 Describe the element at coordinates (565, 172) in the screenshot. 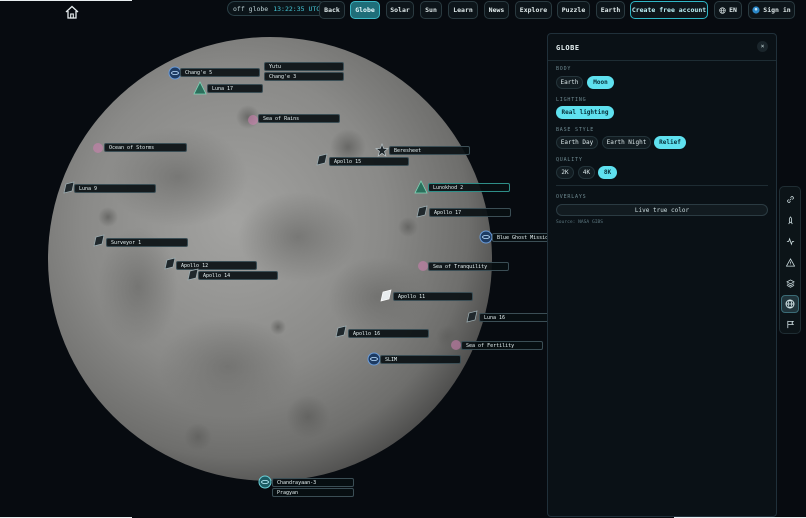

I see `quality-2k-chip: 2K` at that location.